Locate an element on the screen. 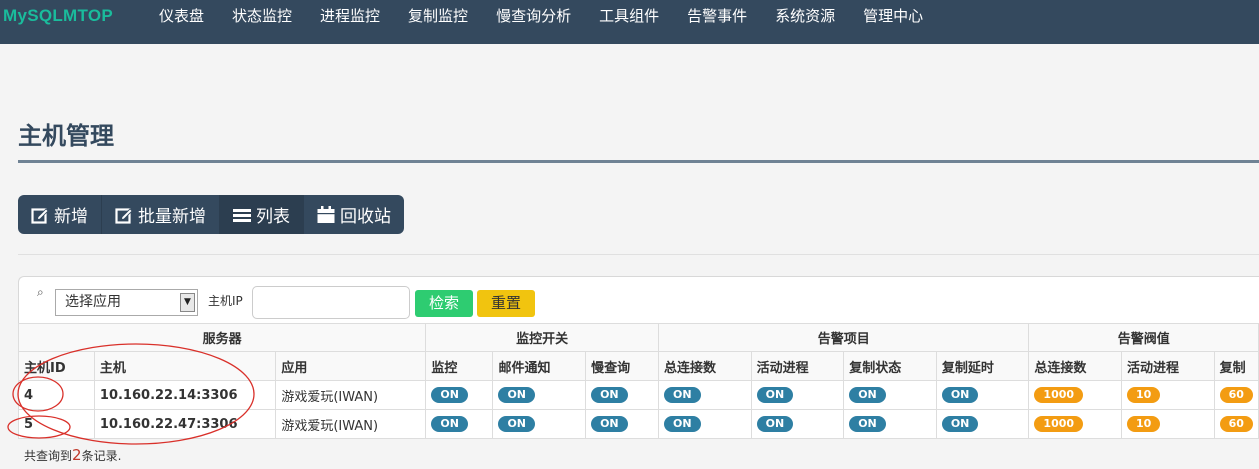 The height and width of the screenshot is (469, 1259). column-header: 慢查询 is located at coordinates (622, 366).